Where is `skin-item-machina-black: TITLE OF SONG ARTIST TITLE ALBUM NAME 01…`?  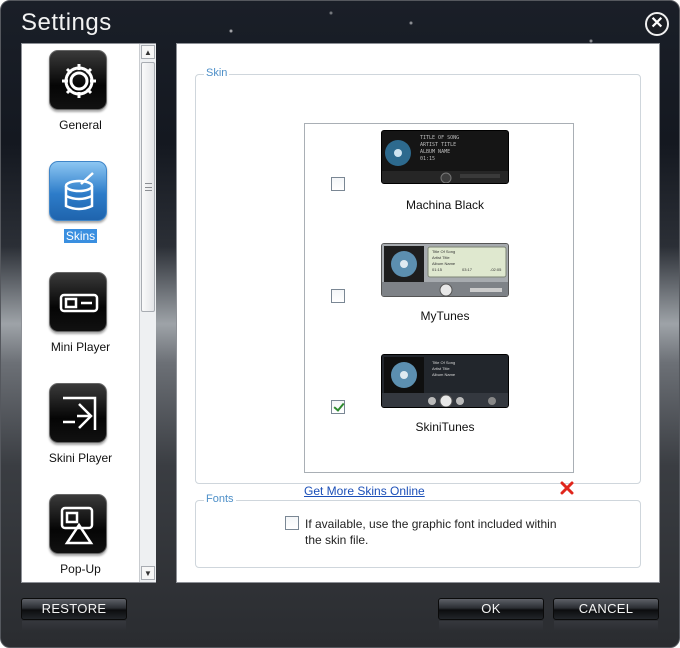
skin-item-machina-black: TITLE OF SONG ARTIST TITLE ALBUM NAME 01… is located at coordinates (439, 179).